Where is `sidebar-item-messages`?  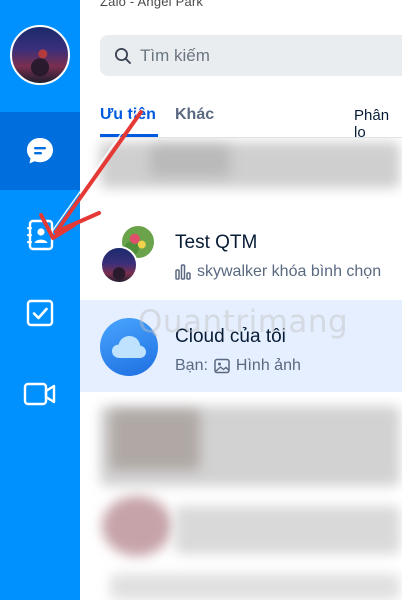
sidebar-item-messages is located at coordinates (40, 151).